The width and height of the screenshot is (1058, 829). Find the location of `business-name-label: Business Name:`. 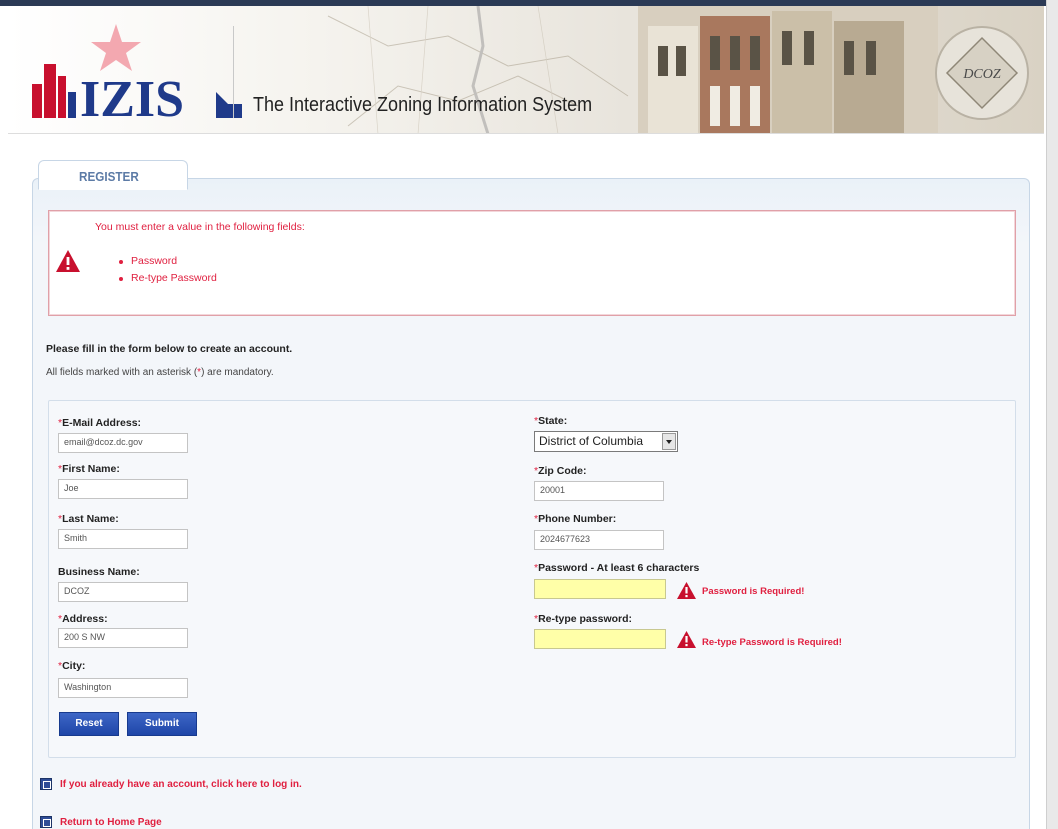

business-name-label: Business Name: is located at coordinates (99, 572).